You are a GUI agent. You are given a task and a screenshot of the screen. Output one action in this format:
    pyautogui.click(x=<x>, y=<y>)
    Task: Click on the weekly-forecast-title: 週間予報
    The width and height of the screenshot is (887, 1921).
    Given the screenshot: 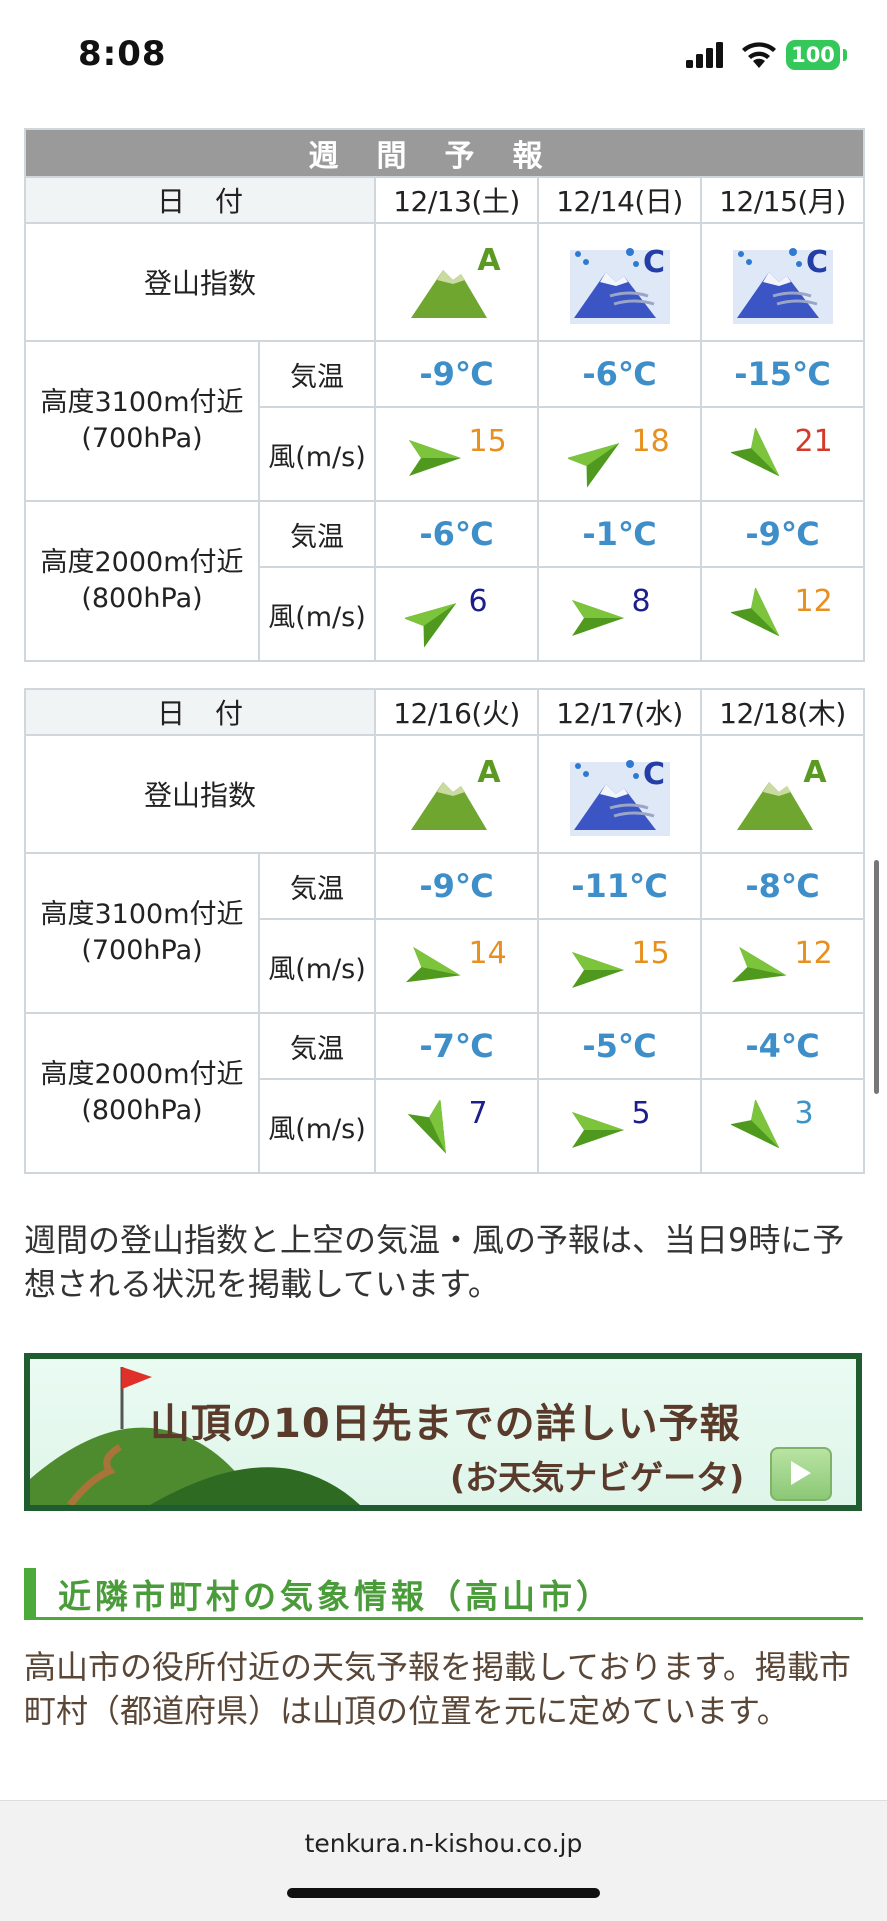 What is the action you would take?
    pyautogui.click(x=444, y=153)
    